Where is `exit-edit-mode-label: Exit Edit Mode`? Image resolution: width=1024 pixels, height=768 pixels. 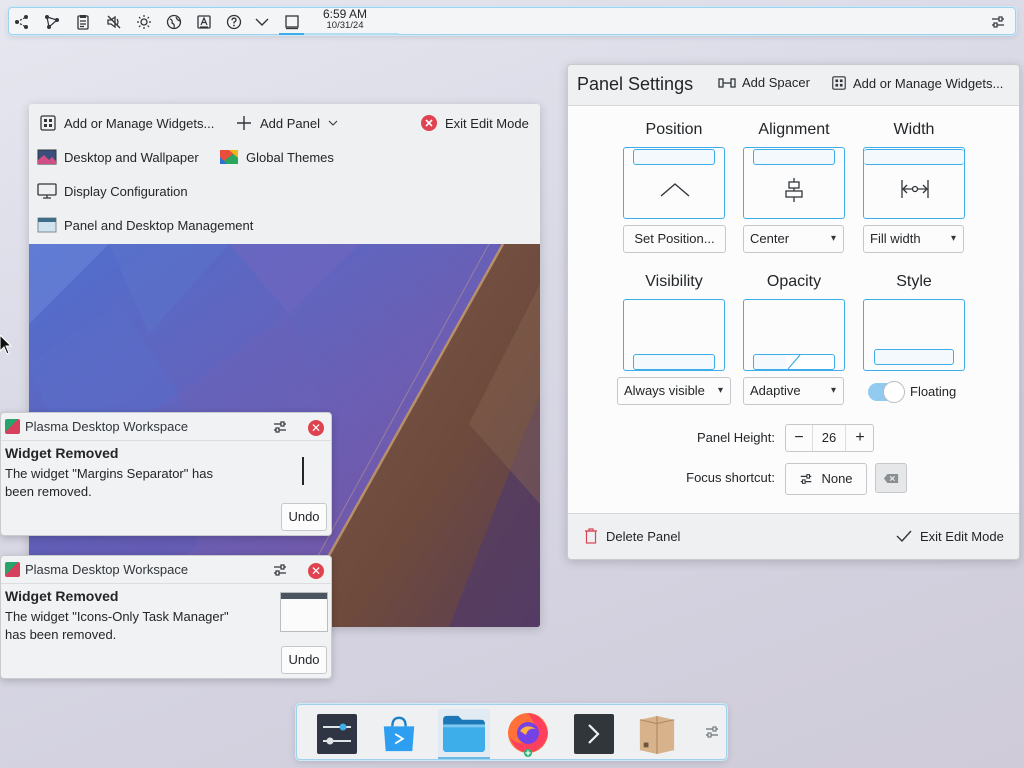 exit-edit-mode-label: Exit Edit Mode is located at coordinates (487, 123).